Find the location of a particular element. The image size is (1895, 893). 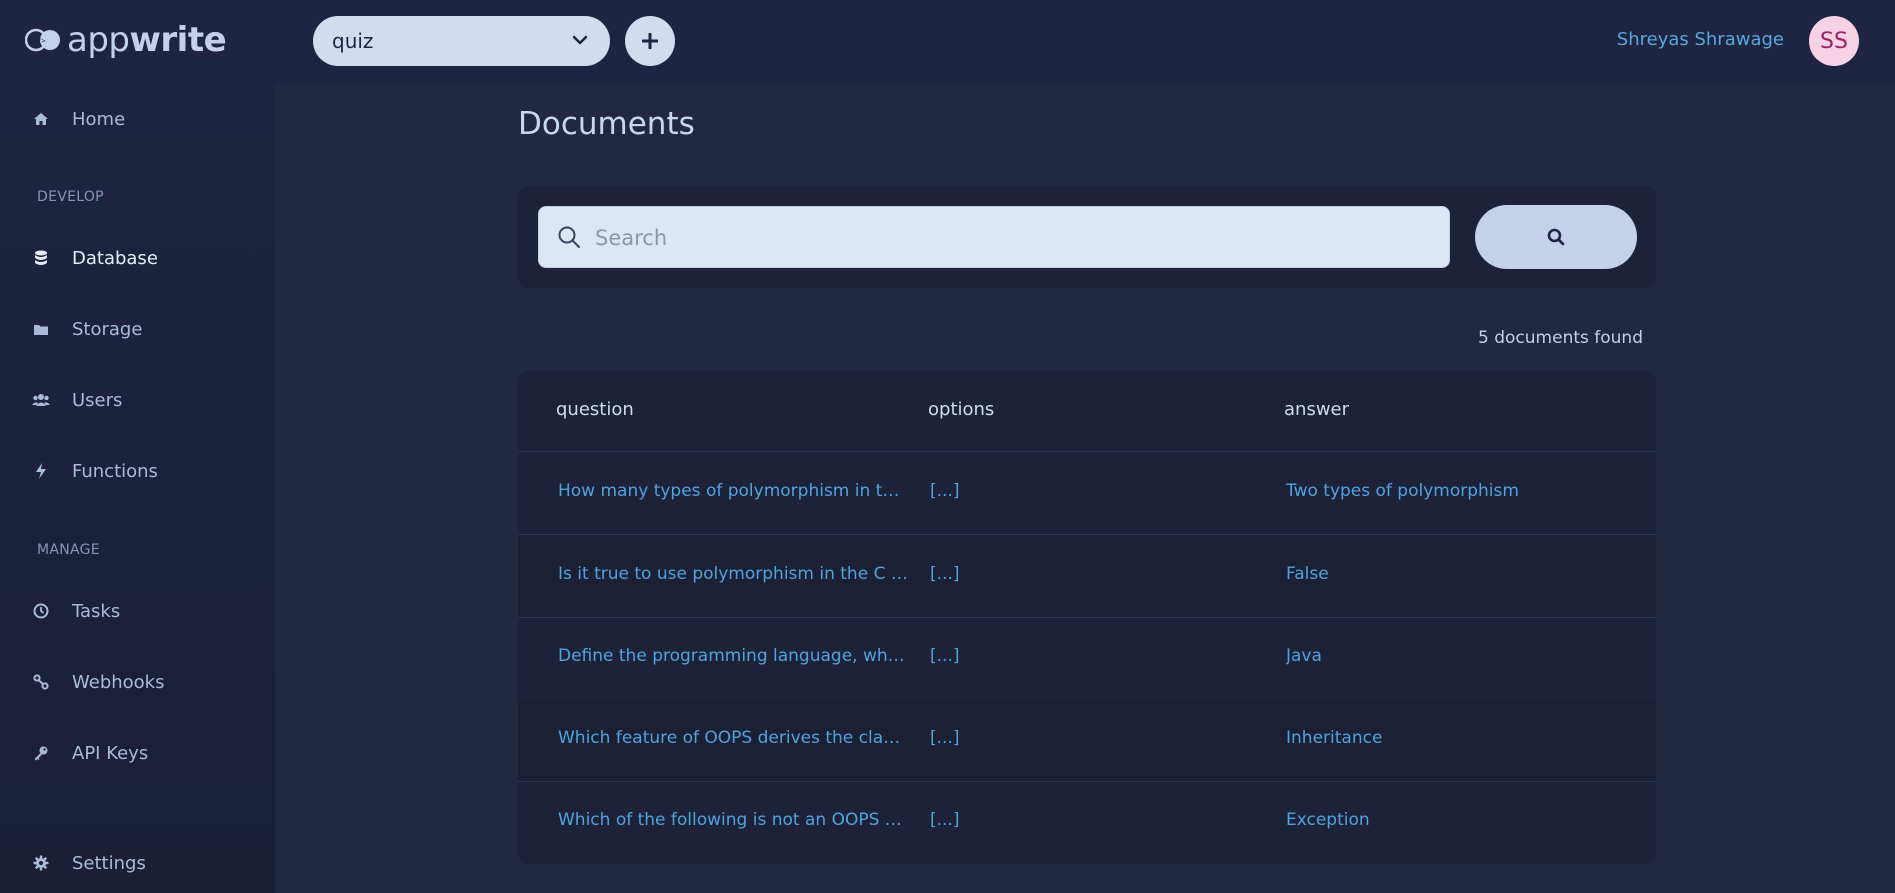

users-icon is located at coordinates (41, 400).